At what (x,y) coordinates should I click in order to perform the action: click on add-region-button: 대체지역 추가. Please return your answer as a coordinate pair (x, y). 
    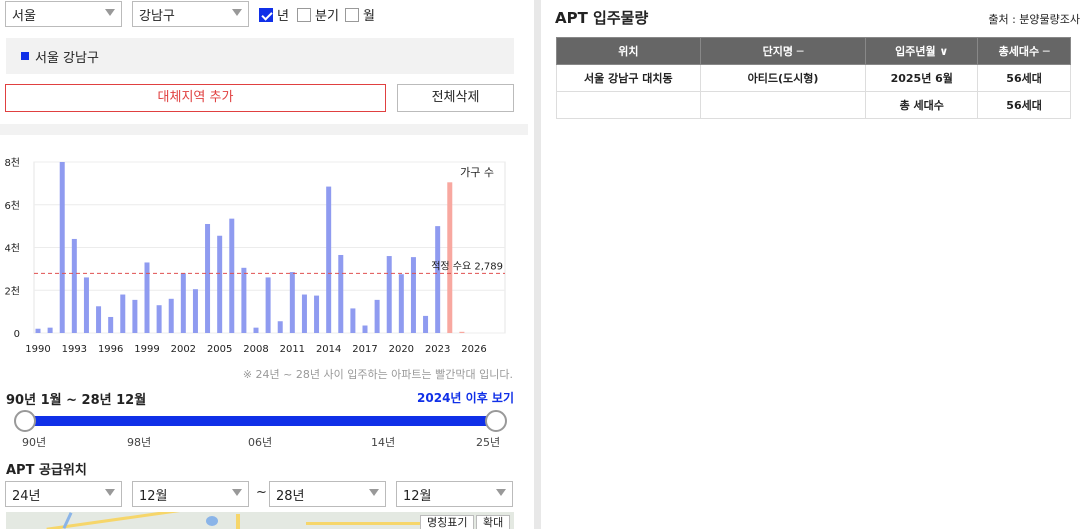
    Looking at the image, I should click on (195, 98).